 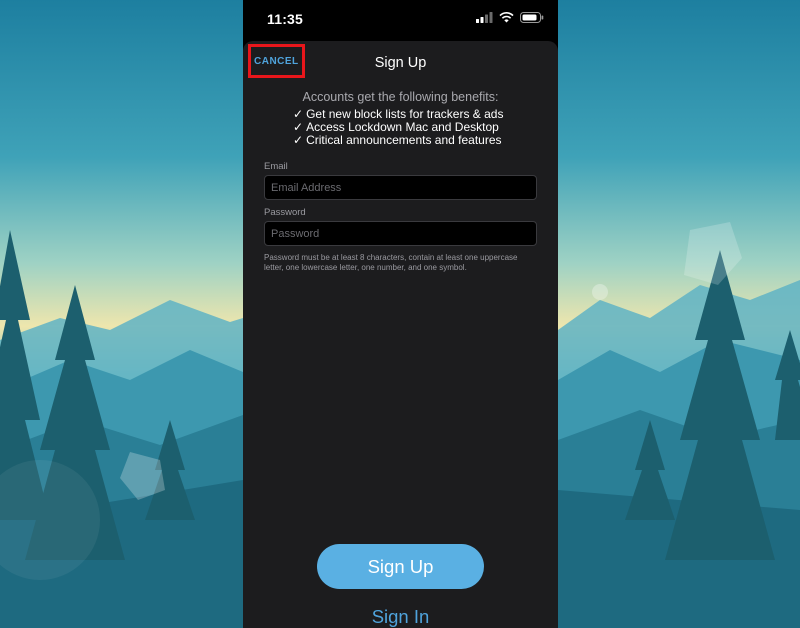 What do you see at coordinates (400, 566) in the screenshot?
I see `signup-button: Sign Up` at bounding box center [400, 566].